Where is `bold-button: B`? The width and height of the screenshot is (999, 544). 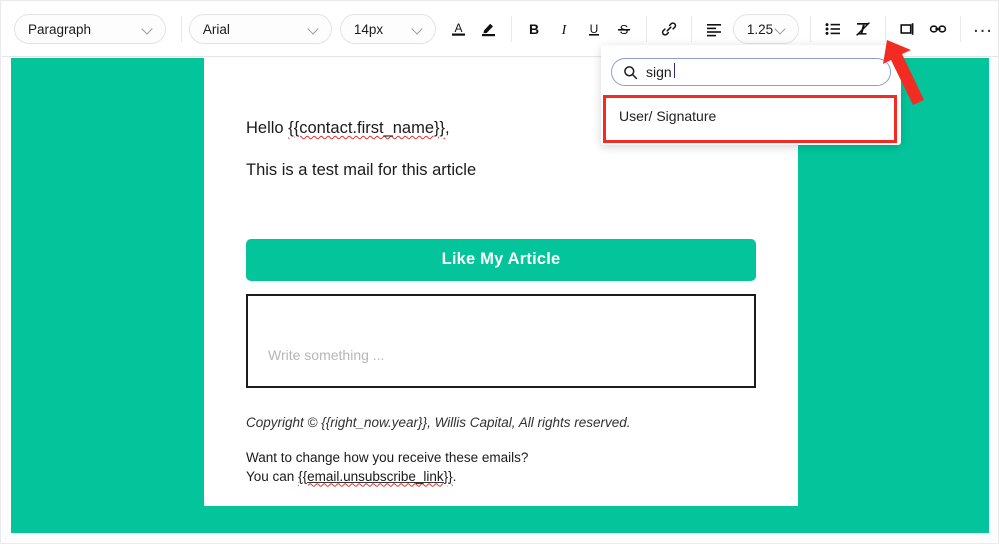 bold-button: B is located at coordinates (534, 29).